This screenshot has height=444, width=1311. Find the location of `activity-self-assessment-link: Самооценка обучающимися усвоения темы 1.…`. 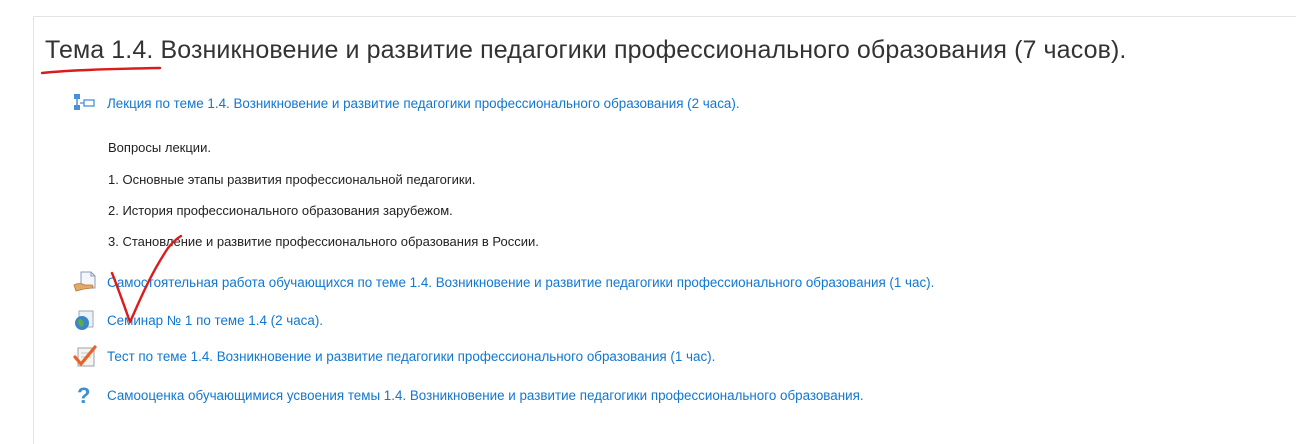

activity-self-assessment-link: Самооценка обучающимися усвоения темы 1.… is located at coordinates (485, 395).